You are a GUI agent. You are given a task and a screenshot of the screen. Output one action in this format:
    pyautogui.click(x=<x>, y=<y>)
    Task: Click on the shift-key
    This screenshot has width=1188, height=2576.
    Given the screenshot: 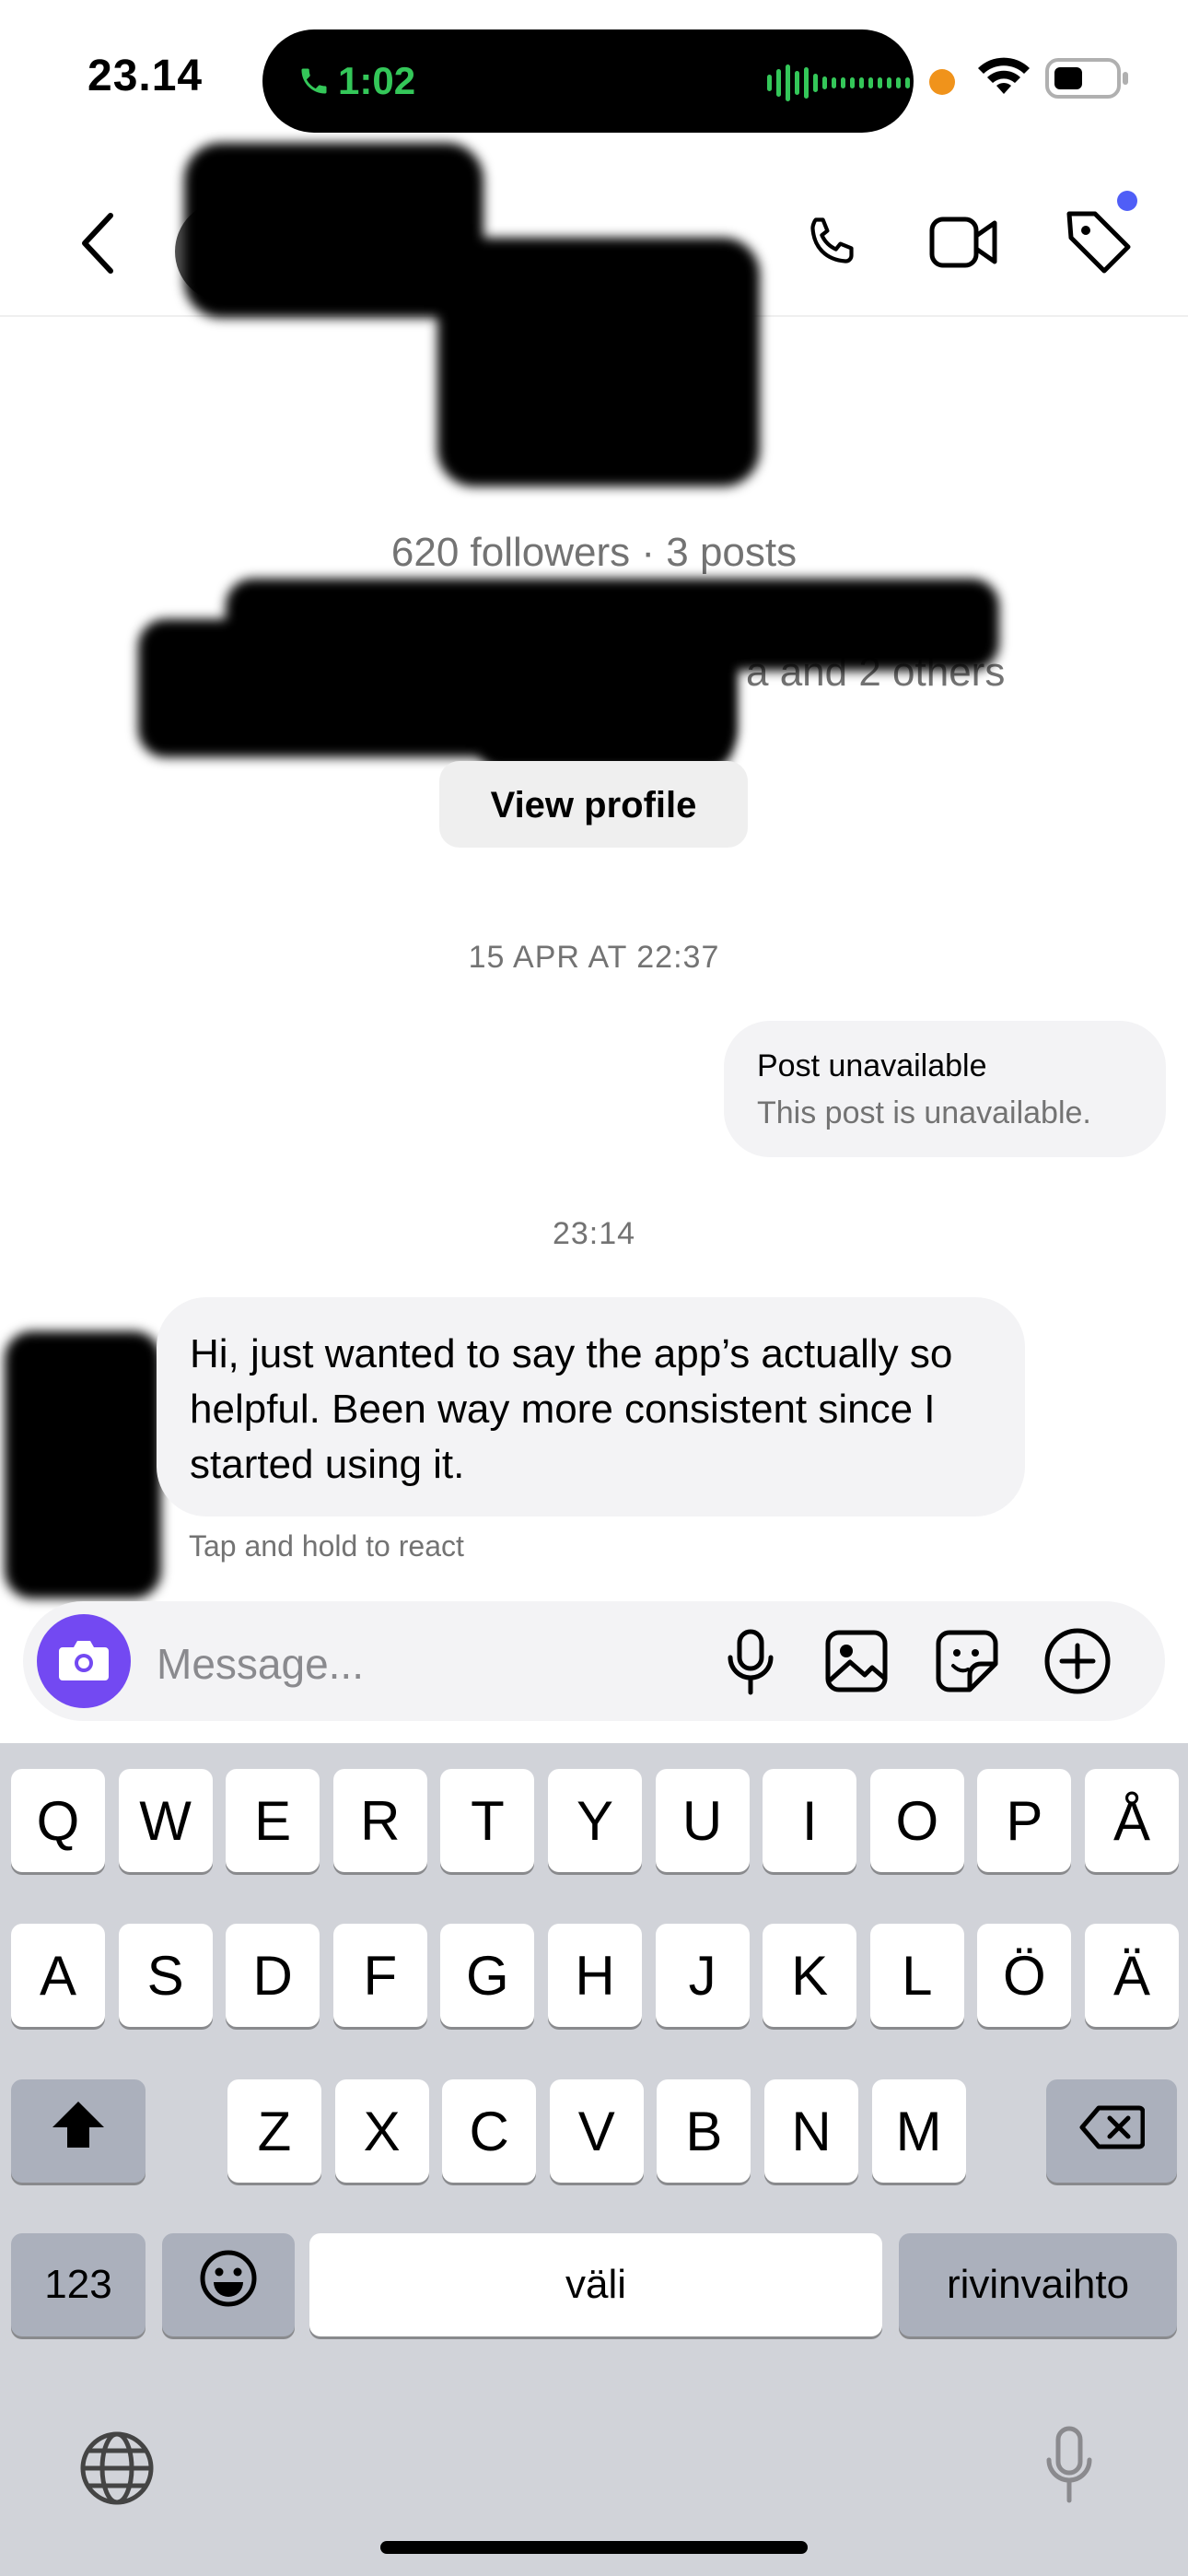 What is the action you would take?
    pyautogui.click(x=78, y=2131)
    